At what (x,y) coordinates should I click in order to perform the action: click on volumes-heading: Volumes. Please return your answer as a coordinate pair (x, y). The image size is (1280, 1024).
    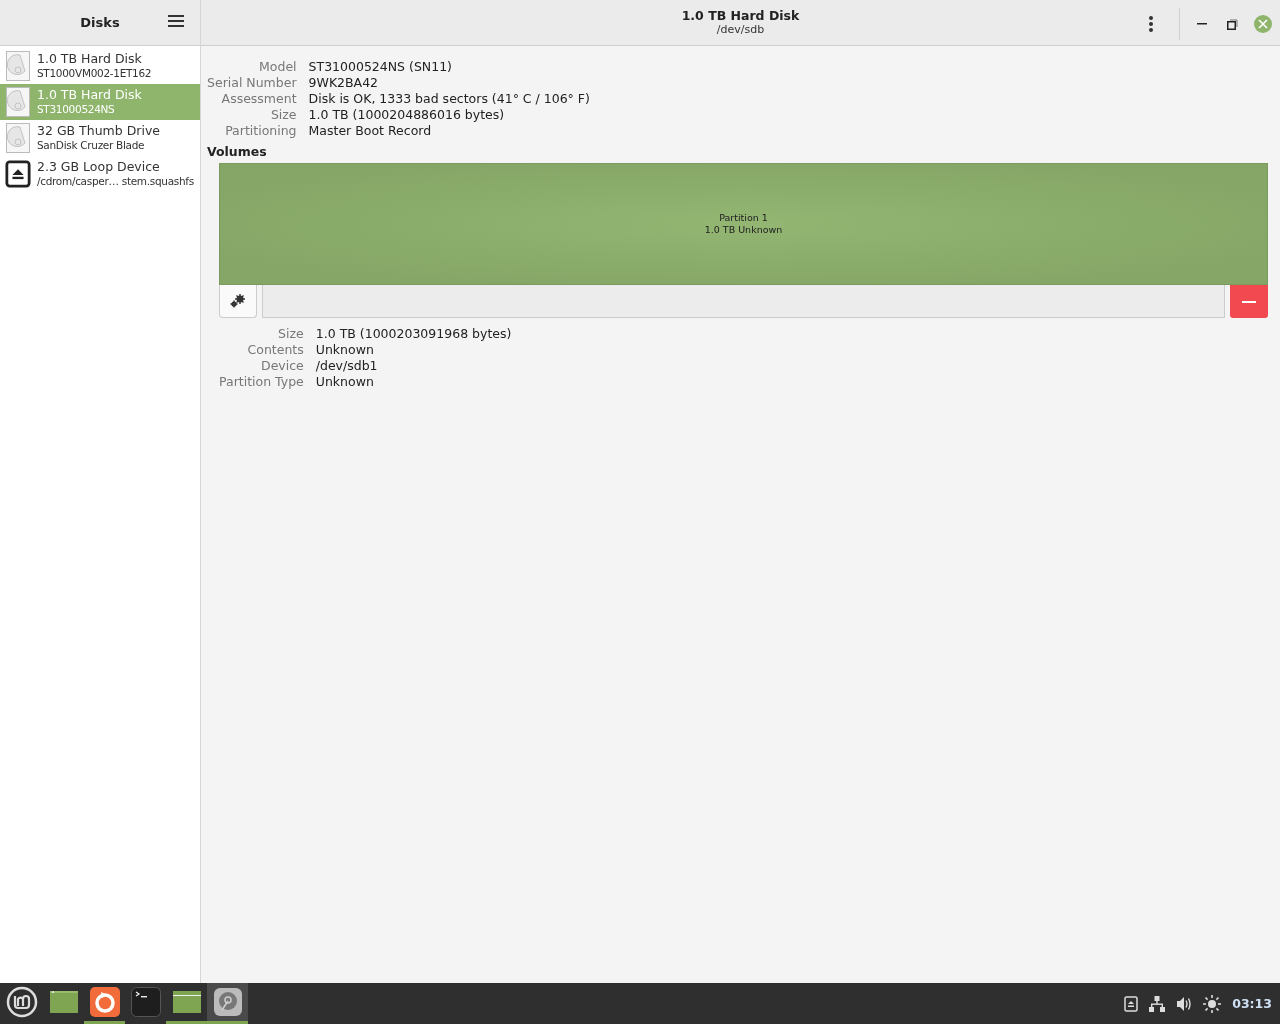
    Looking at the image, I should click on (237, 151).